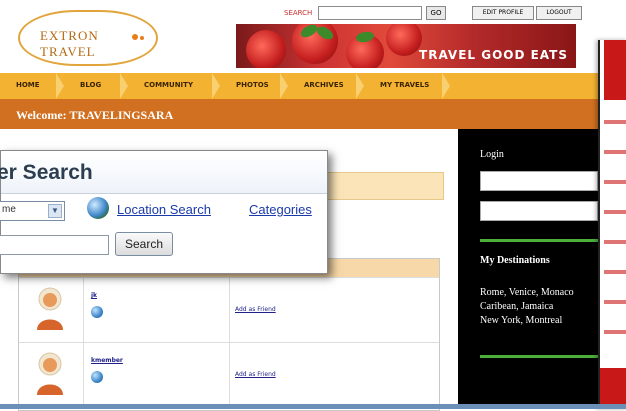 This screenshot has height=411, width=626. I want to click on welcome-bar: Welcome: TRAVELINGSARA, so click(299, 114).